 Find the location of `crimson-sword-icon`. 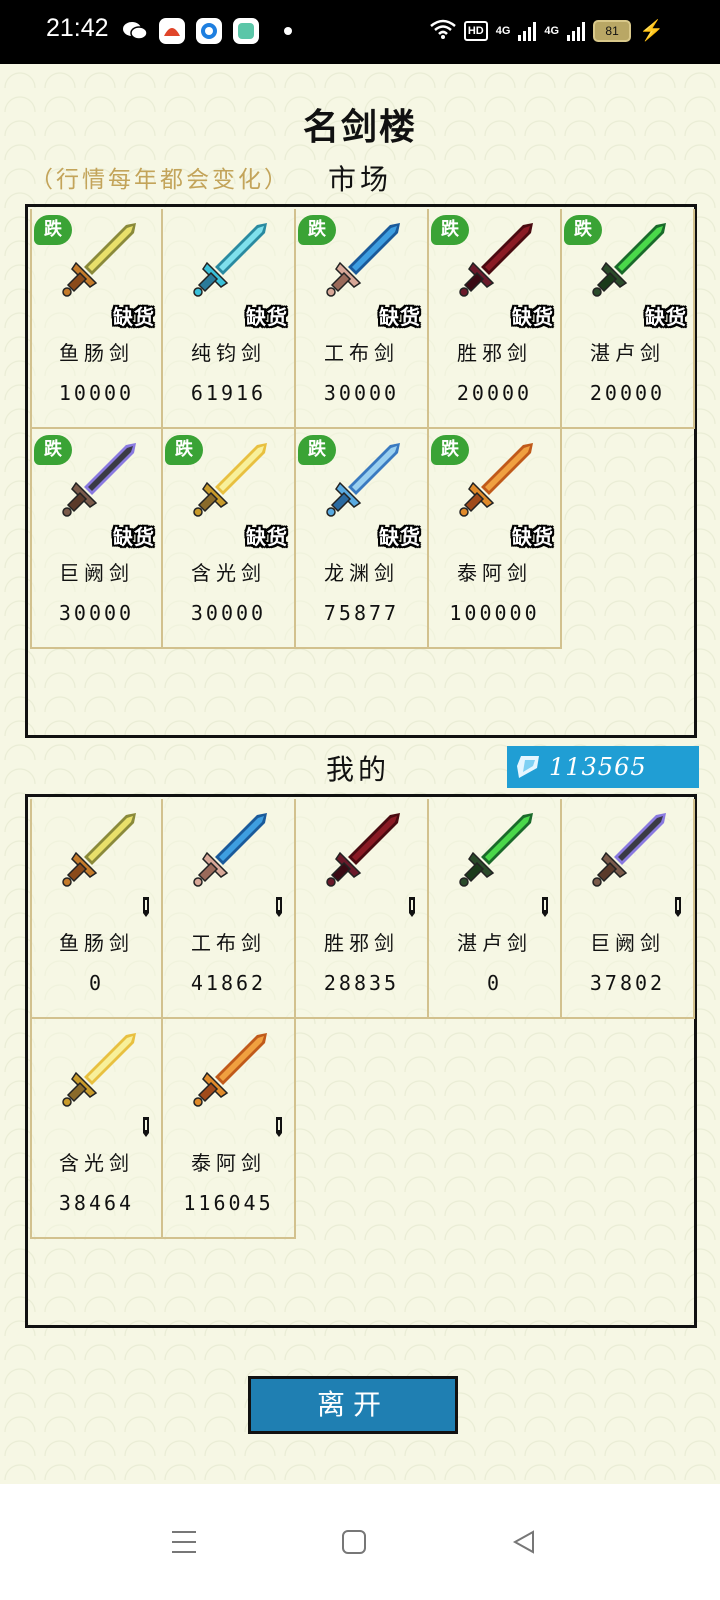

crimson-sword-icon is located at coordinates (363, 850).